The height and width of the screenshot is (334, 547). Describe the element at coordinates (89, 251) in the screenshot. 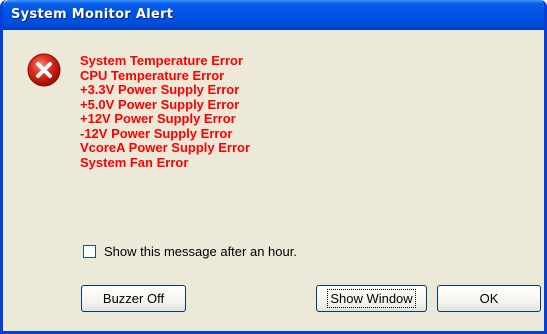

I see `show-later-checkbox` at that location.